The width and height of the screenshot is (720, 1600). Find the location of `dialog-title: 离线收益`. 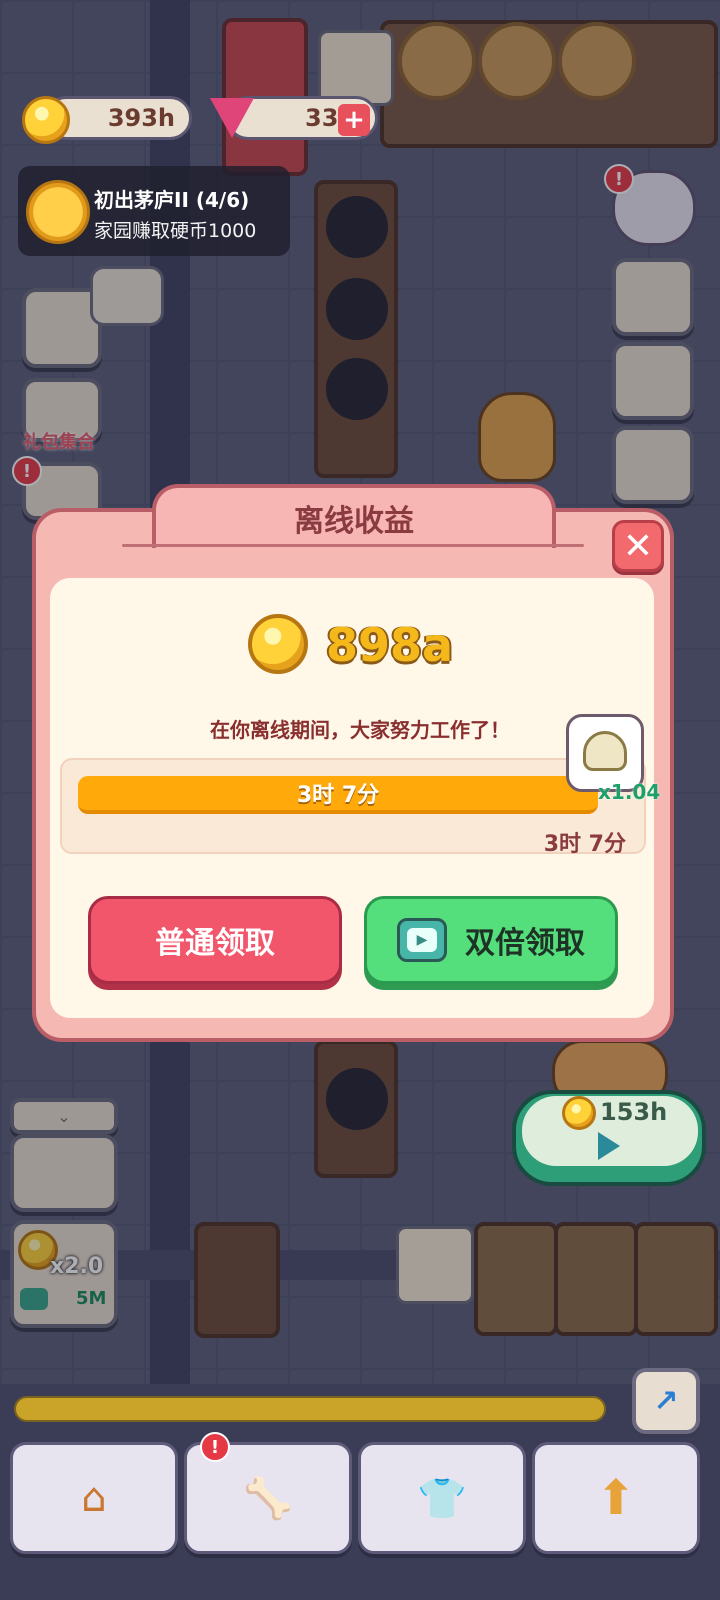

dialog-title: 离线收益 is located at coordinates (354, 516).